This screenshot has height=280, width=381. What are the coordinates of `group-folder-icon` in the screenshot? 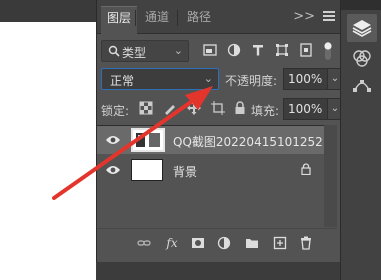 It's located at (252, 243).